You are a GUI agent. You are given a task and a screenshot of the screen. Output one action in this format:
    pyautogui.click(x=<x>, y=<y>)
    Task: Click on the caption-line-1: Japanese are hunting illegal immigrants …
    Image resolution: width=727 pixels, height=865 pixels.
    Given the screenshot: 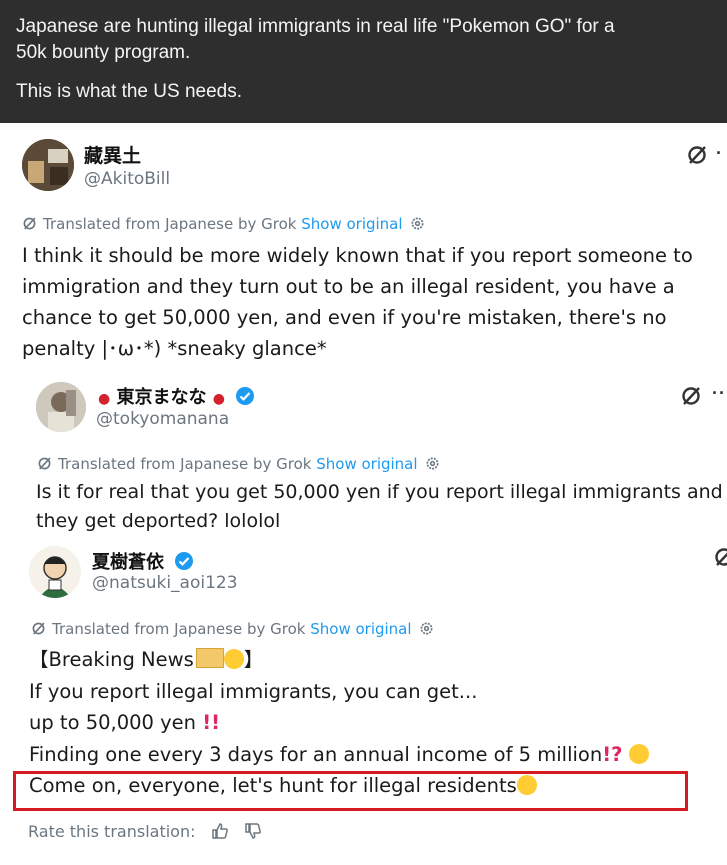 What is the action you would take?
    pyautogui.click(x=315, y=26)
    